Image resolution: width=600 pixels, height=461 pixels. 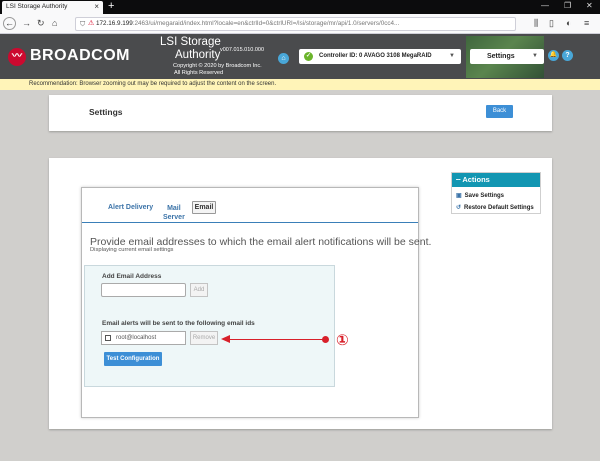 What do you see at coordinates (9, 23) in the screenshot?
I see `browser-back-icon: ←` at bounding box center [9, 23].